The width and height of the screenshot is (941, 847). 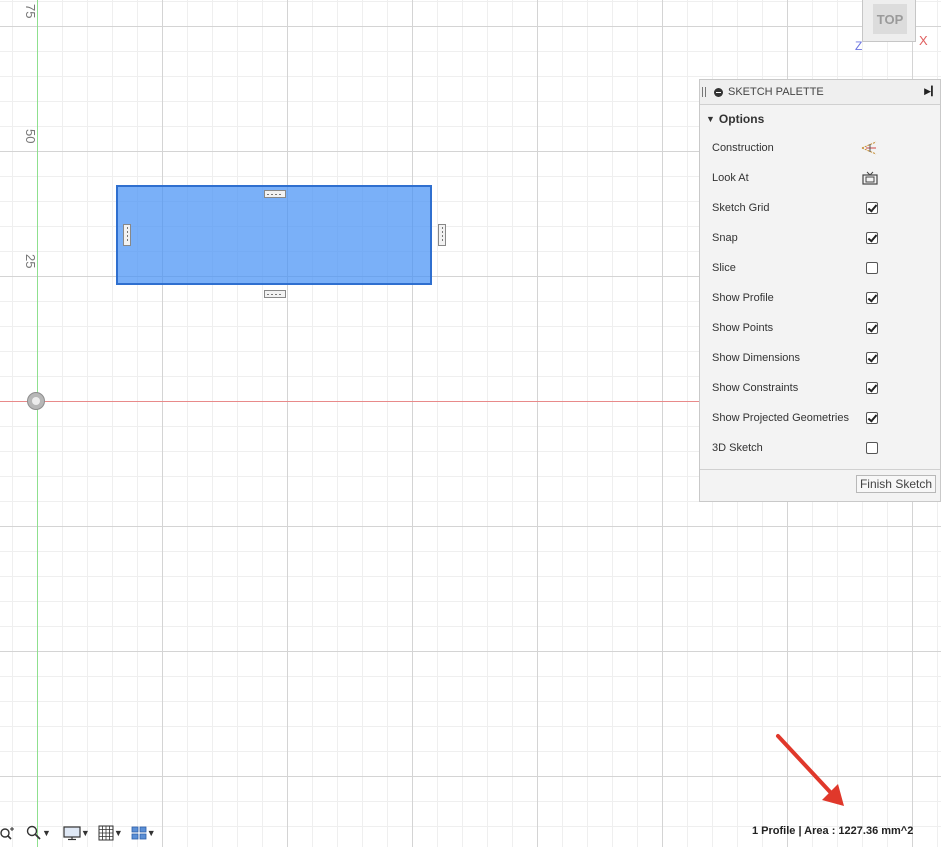 What do you see at coordinates (718, 92) in the screenshot?
I see `collapse-icon` at bounding box center [718, 92].